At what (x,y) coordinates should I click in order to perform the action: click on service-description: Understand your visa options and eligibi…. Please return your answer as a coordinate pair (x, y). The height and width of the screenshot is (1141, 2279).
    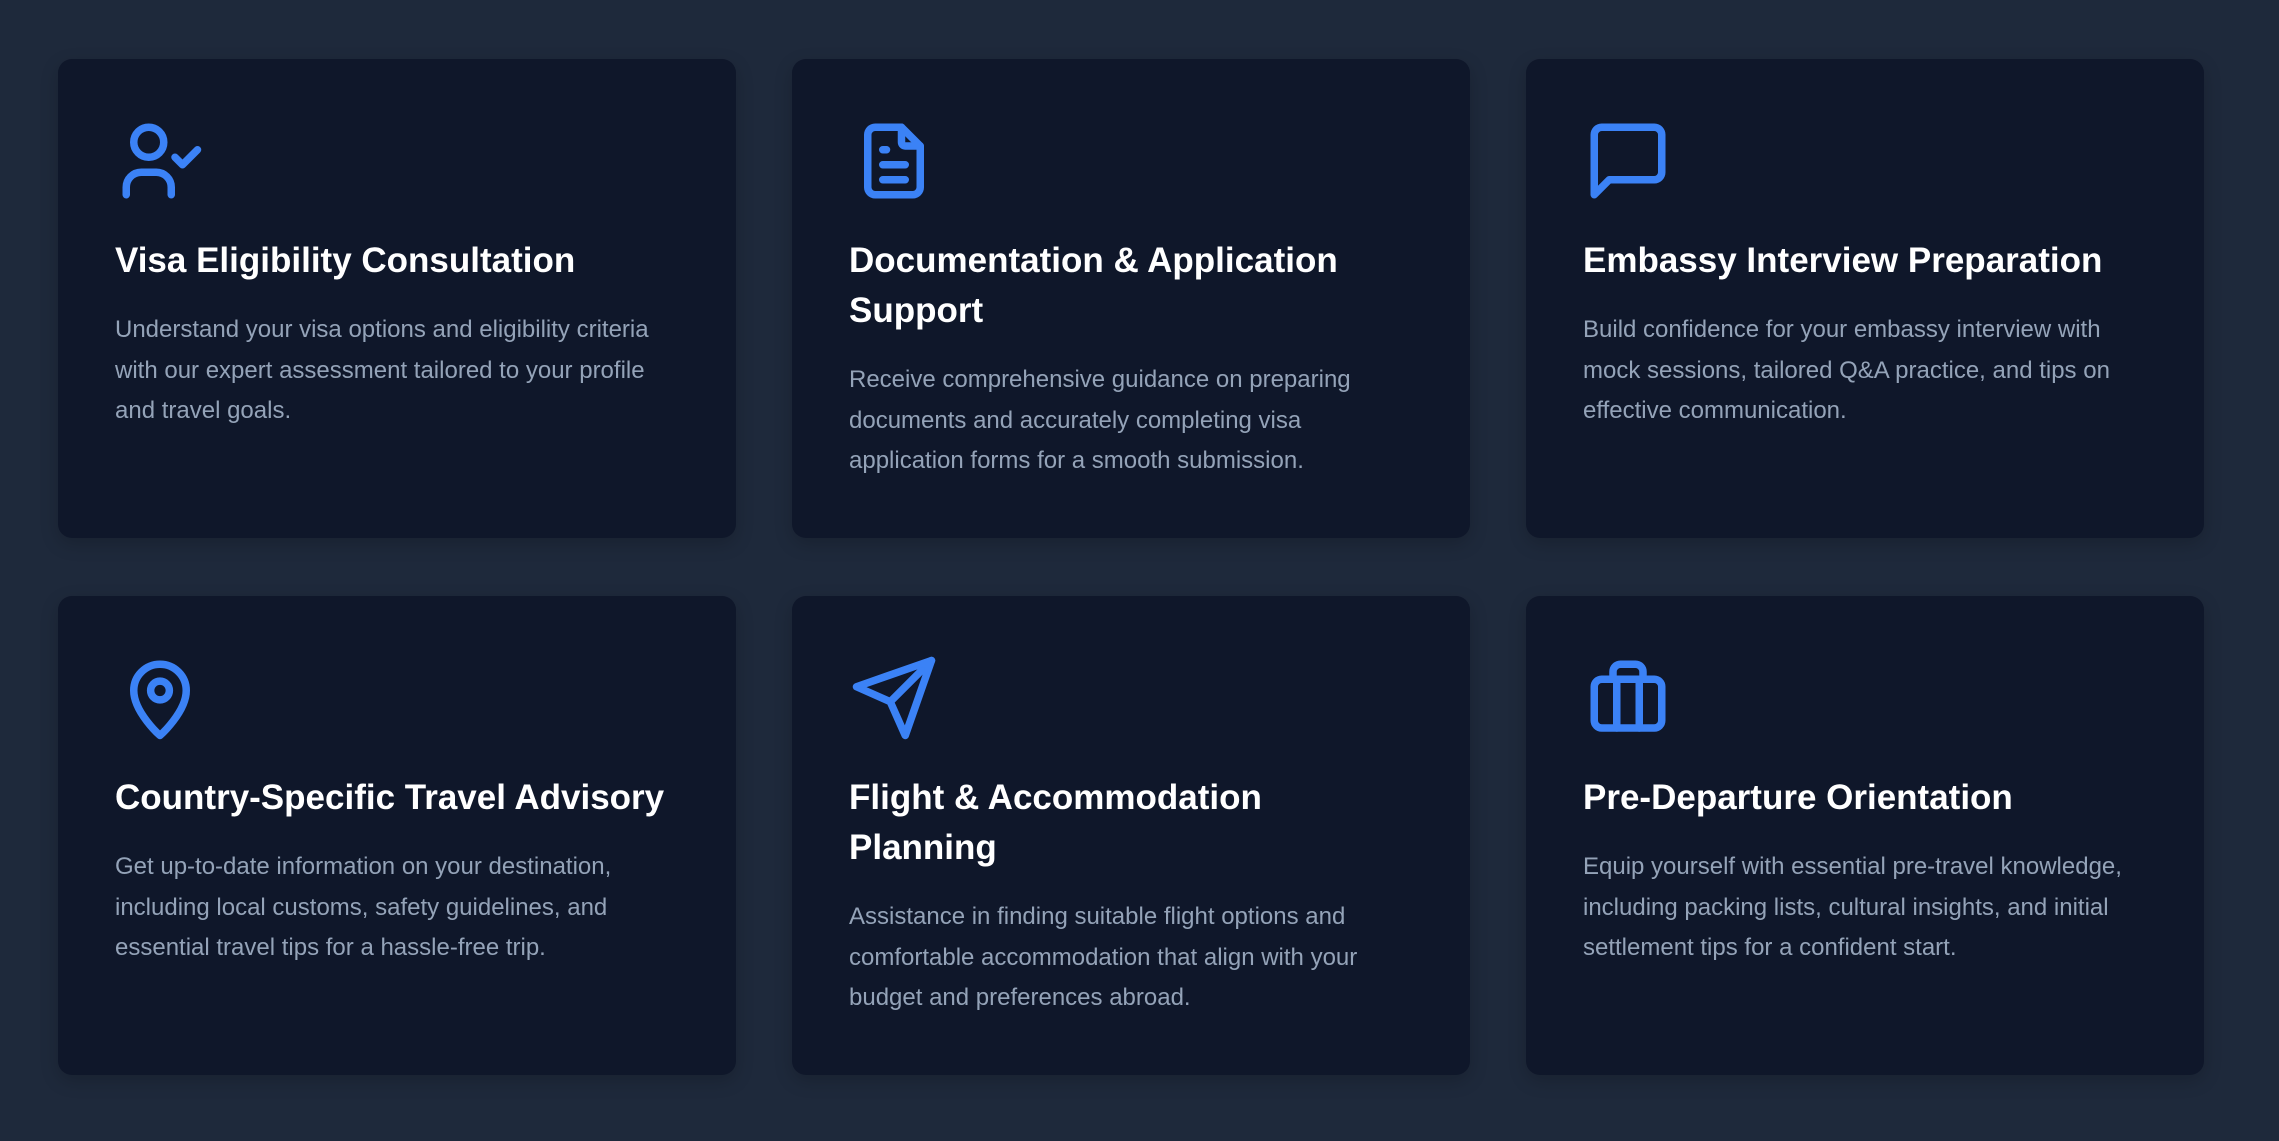
    Looking at the image, I should click on (382, 370).